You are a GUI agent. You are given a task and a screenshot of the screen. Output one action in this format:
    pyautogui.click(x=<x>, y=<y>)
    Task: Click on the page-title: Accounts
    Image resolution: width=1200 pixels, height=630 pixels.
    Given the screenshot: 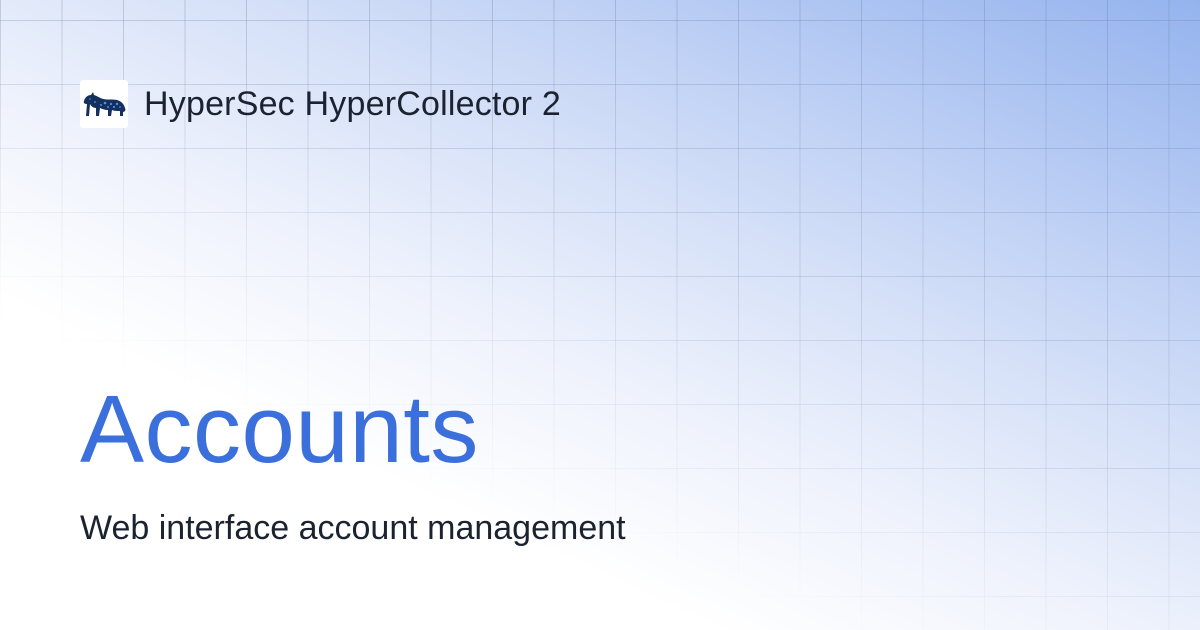 What is the action you would take?
    pyautogui.click(x=279, y=429)
    